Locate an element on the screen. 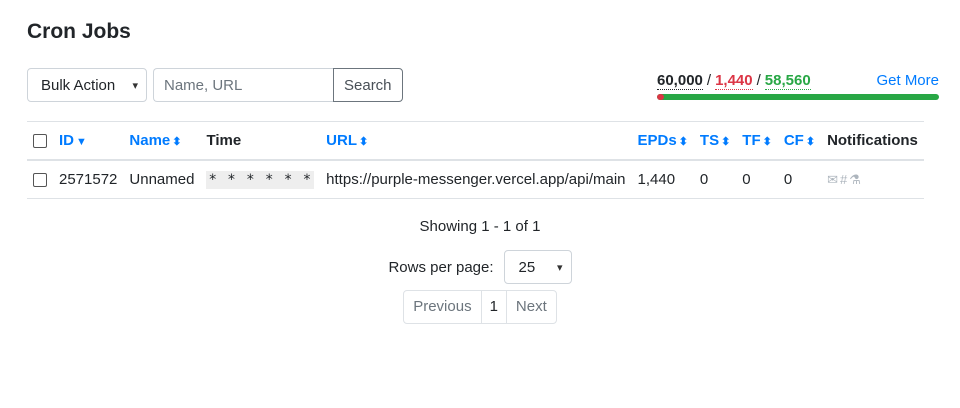  rows-per-page-select: 25 ▾ is located at coordinates (537, 267).